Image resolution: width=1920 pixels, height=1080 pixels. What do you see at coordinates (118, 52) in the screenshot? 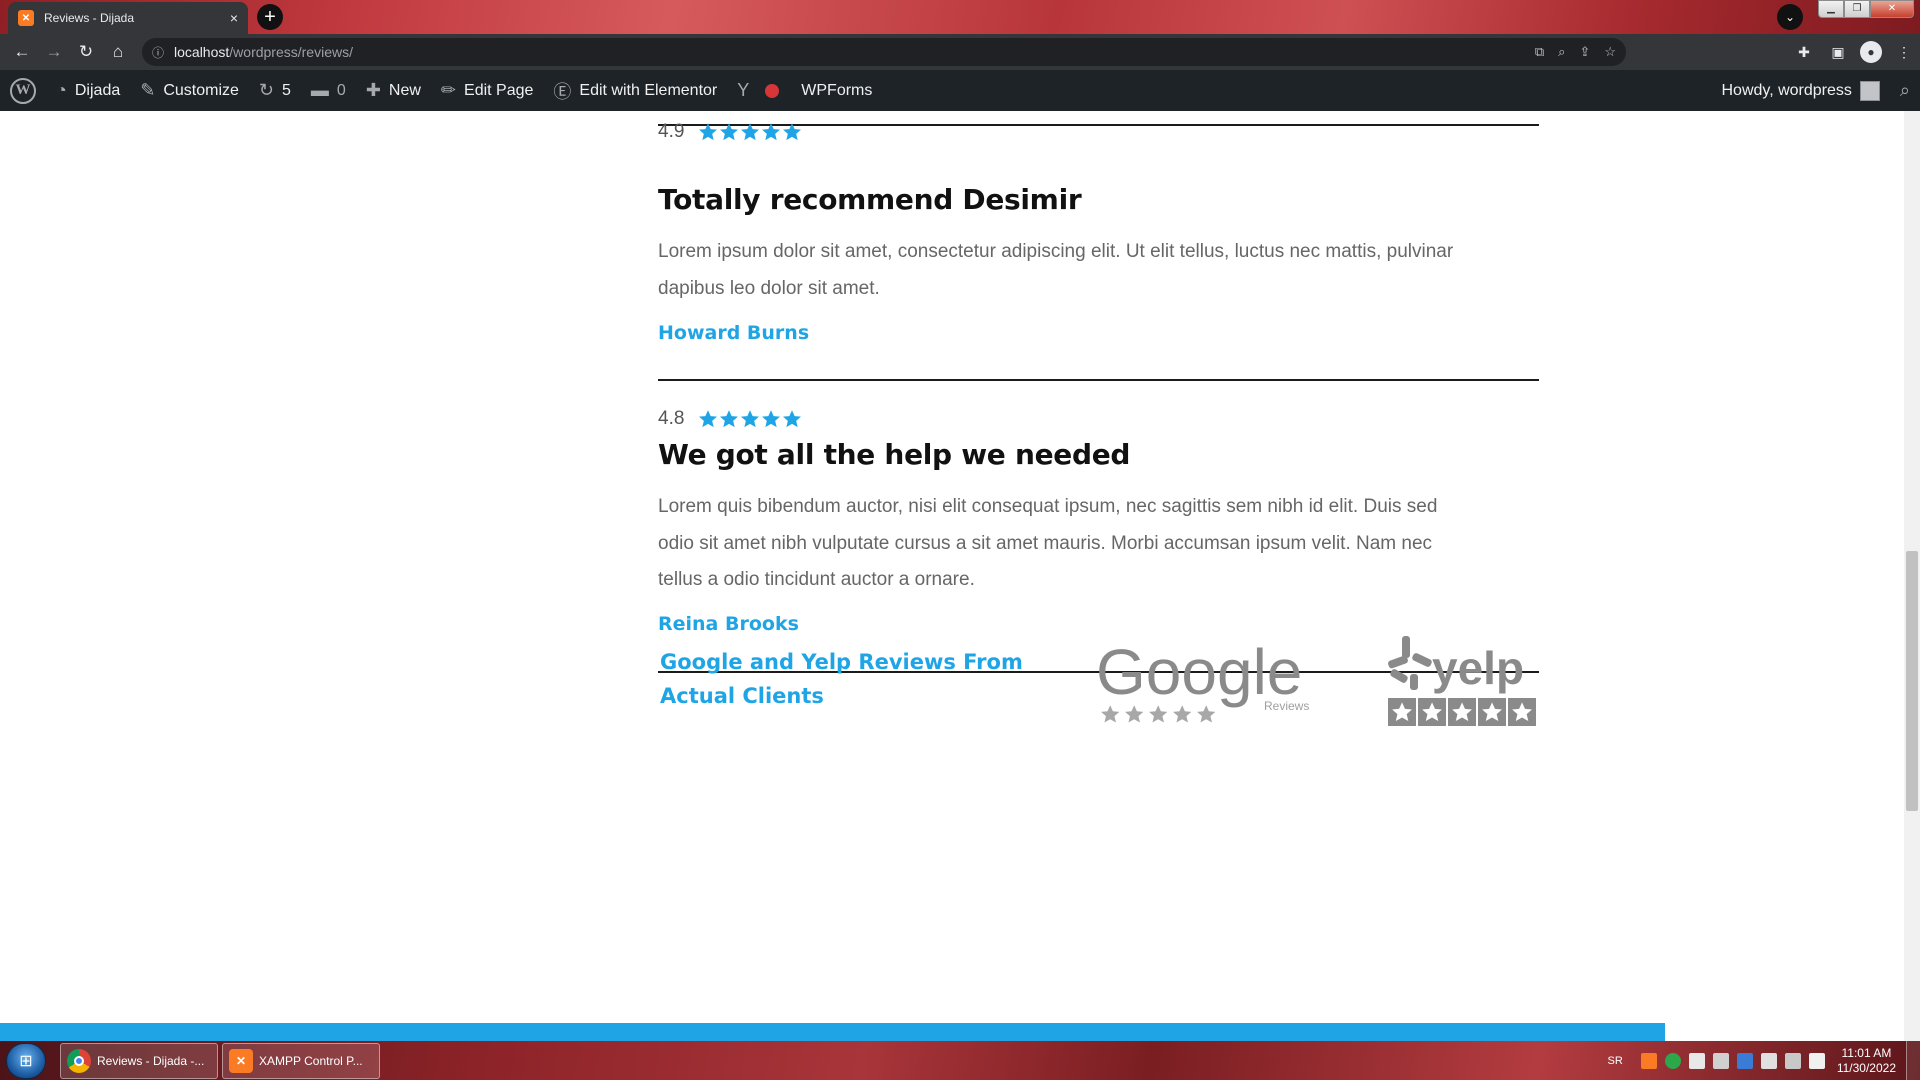
I see `home-icon: ⌂` at bounding box center [118, 52].